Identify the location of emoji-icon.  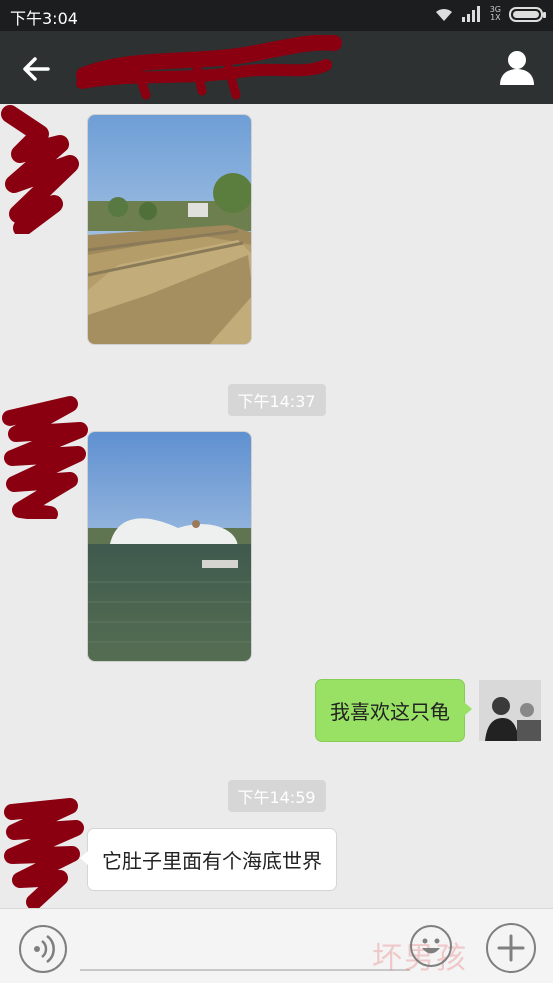
(431, 946).